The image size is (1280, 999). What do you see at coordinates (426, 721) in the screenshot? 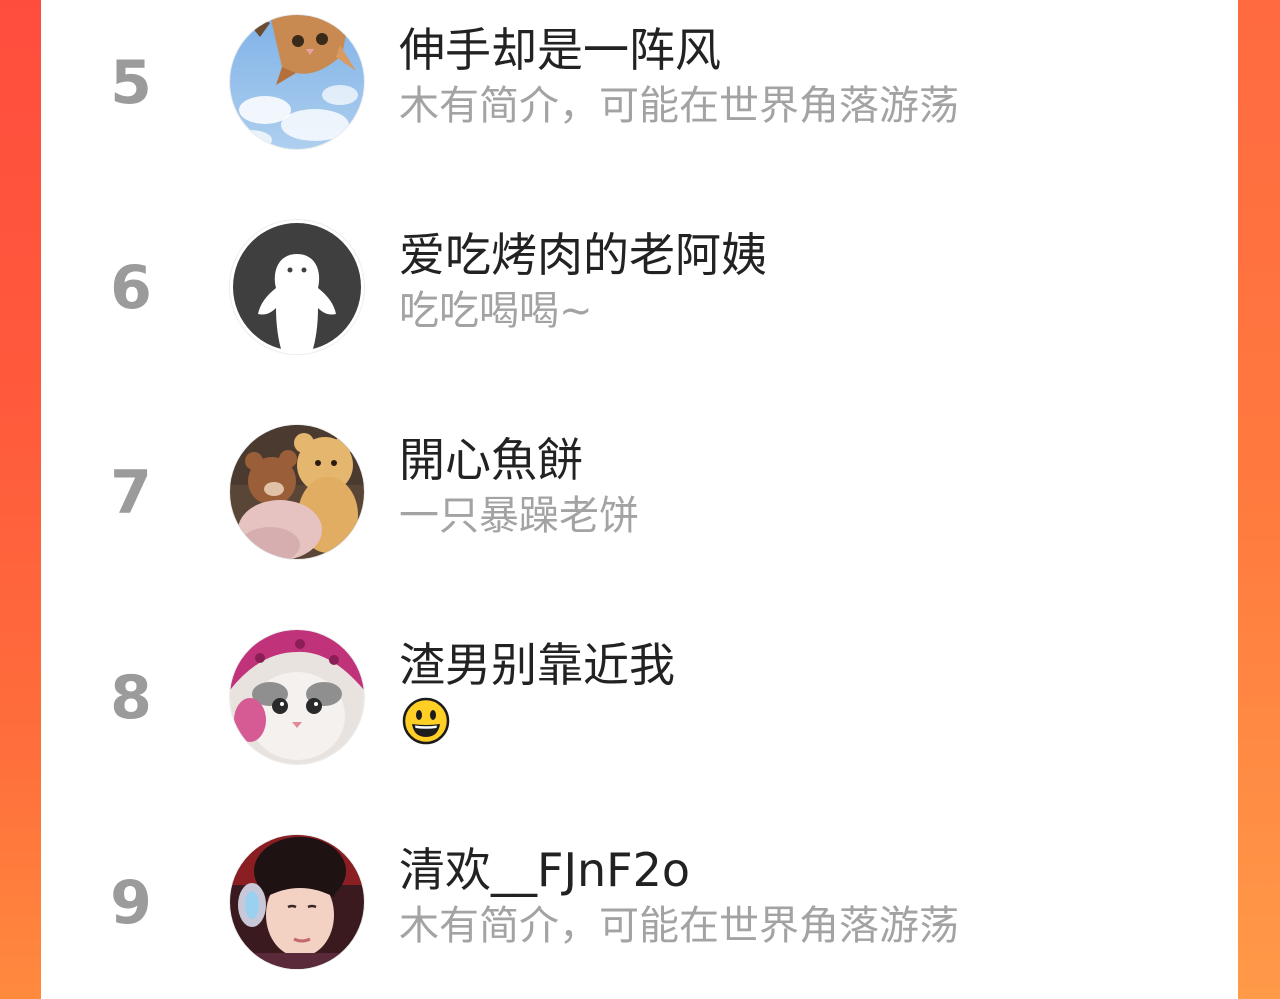
I see `grinning-face-emoji-icon` at bounding box center [426, 721].